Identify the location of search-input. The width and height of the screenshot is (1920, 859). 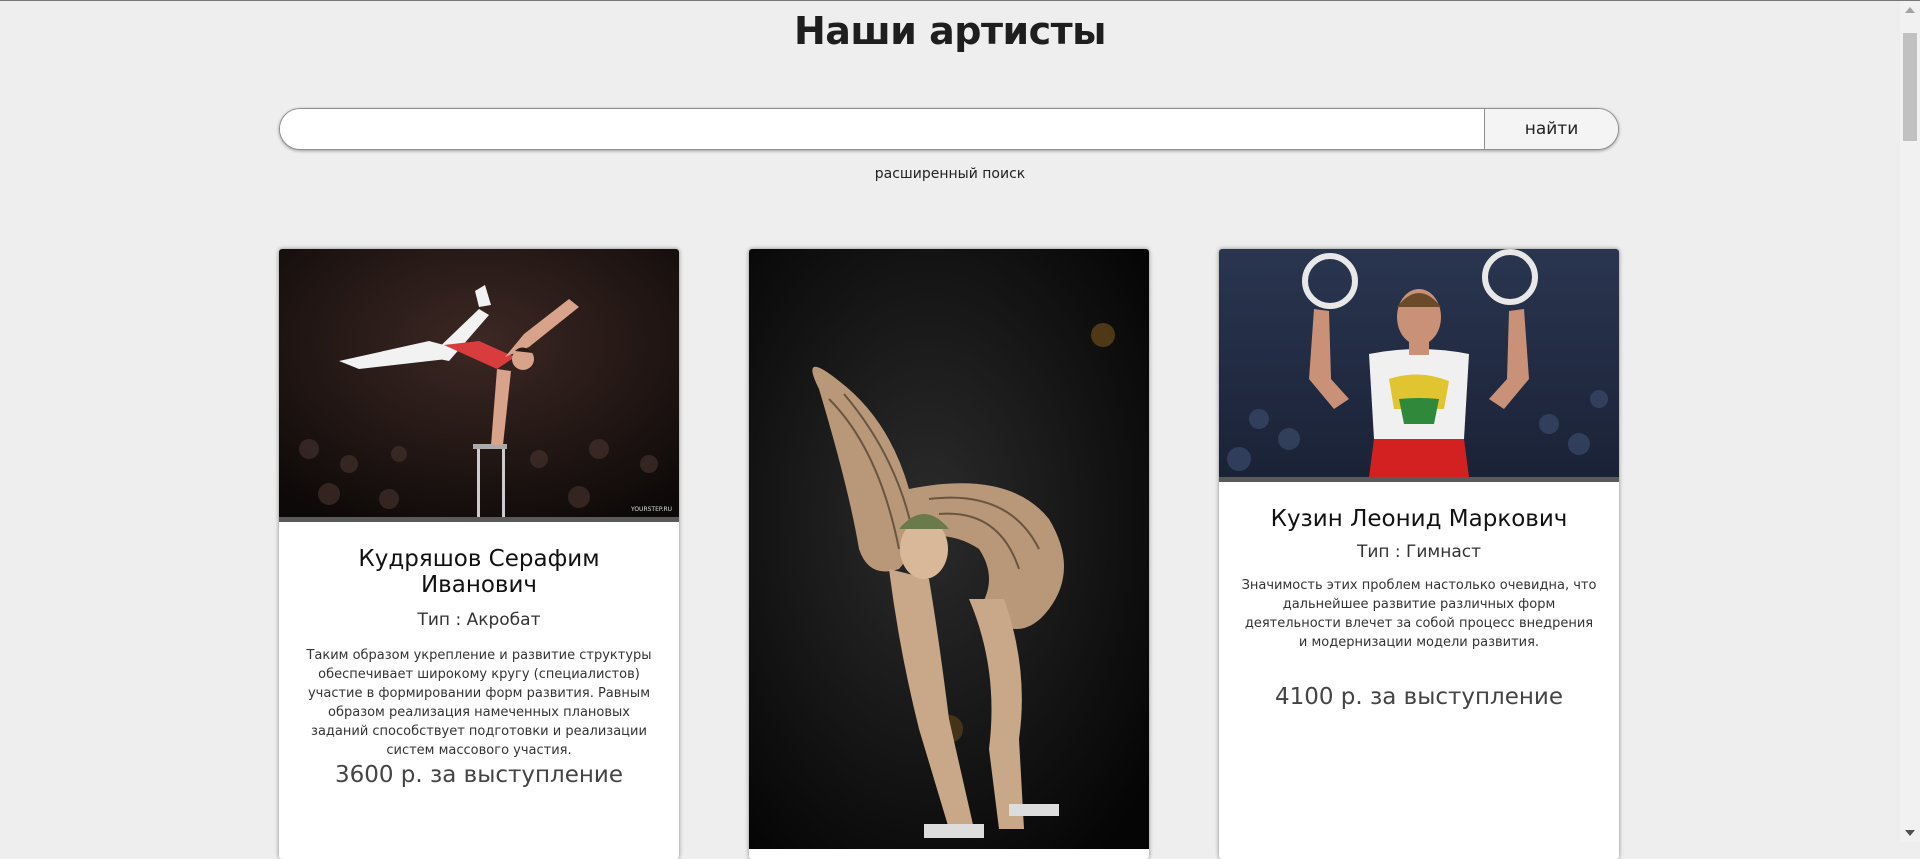
(882, 129).